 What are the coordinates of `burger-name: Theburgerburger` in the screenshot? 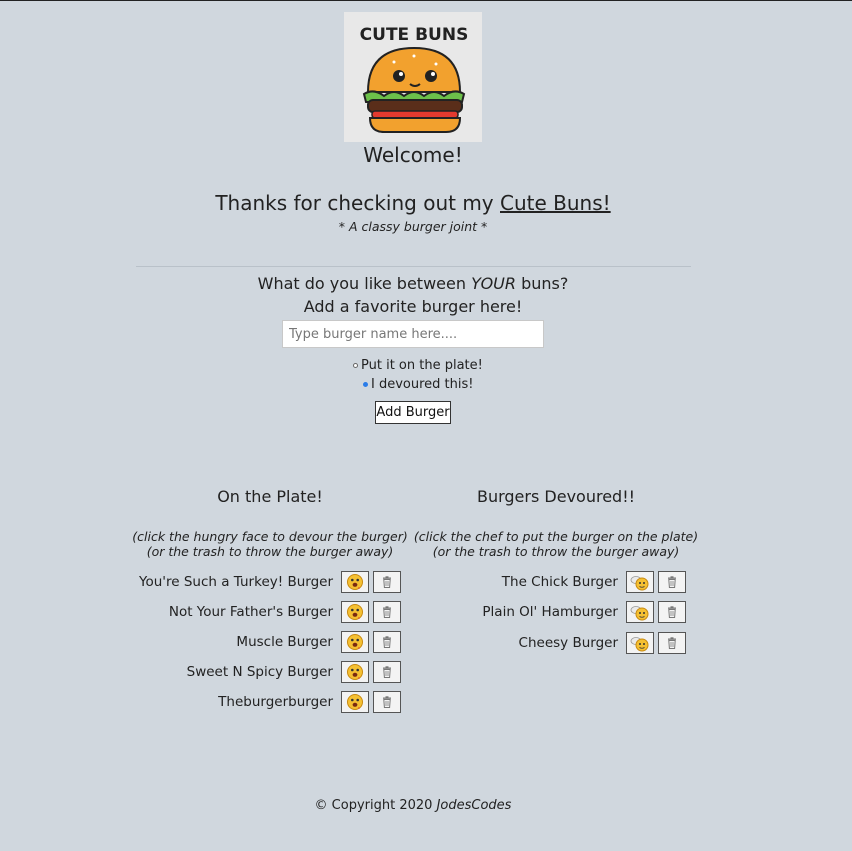 It's located at (275, 702).